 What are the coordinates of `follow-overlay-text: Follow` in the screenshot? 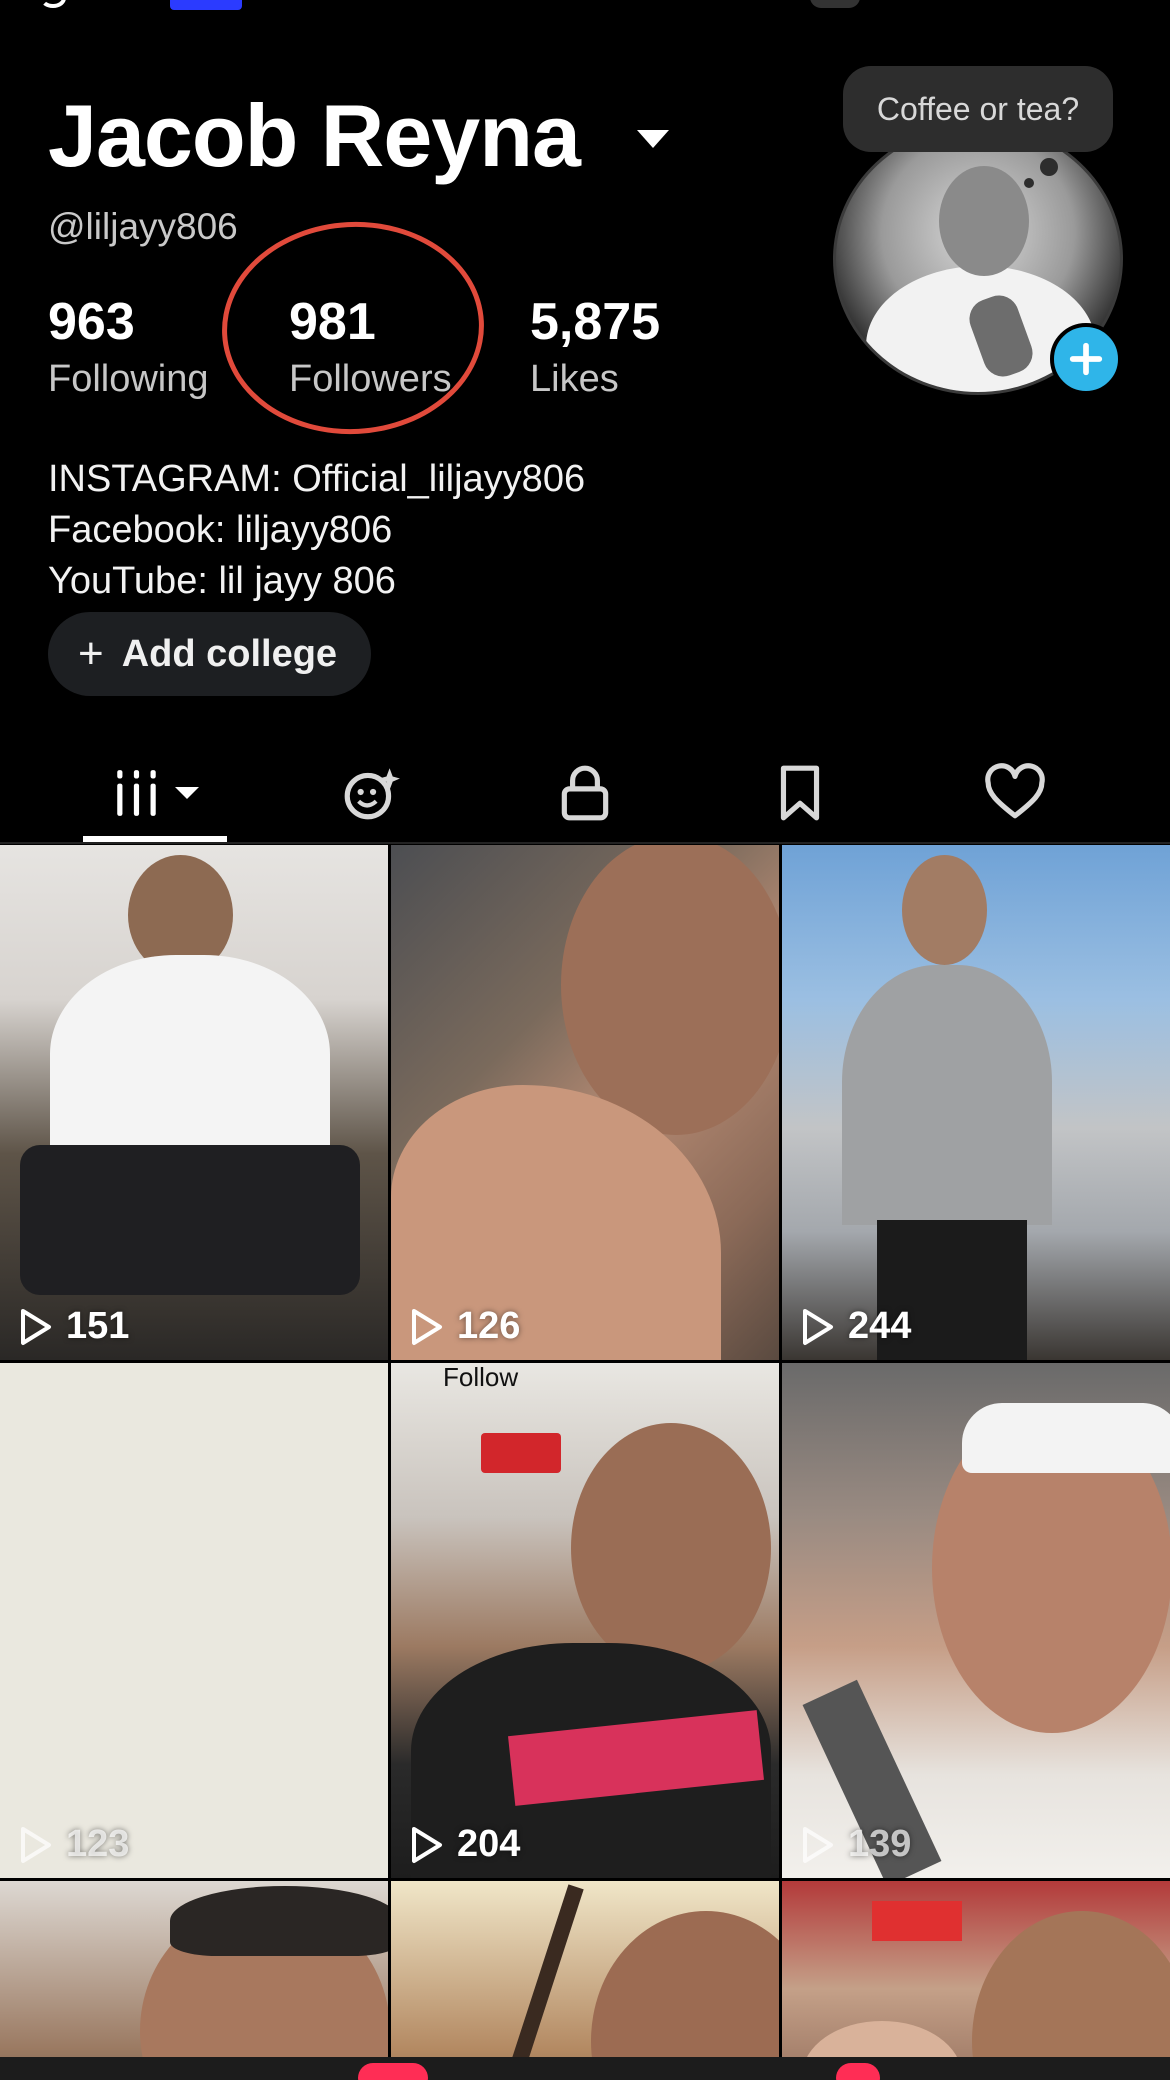 It's located at (481, 1377).